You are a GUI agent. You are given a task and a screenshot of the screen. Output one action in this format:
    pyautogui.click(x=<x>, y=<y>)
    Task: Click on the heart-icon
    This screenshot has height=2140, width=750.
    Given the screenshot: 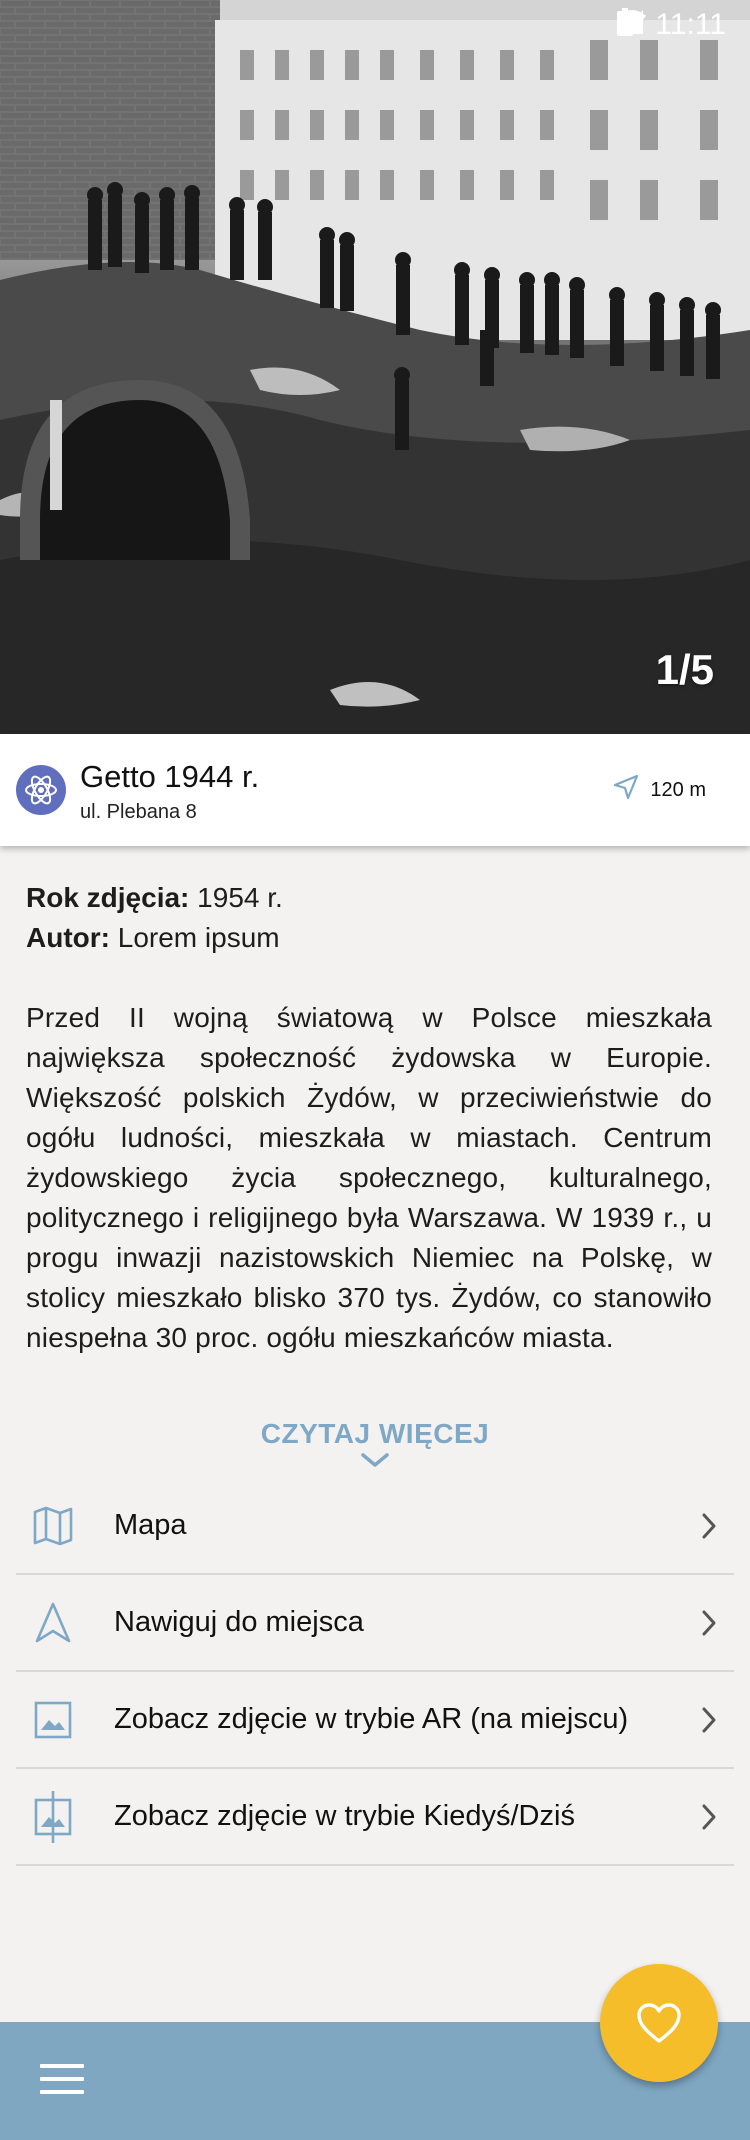 What is the action you would take?
    pyautogui.click(x=659, y=2023)
    